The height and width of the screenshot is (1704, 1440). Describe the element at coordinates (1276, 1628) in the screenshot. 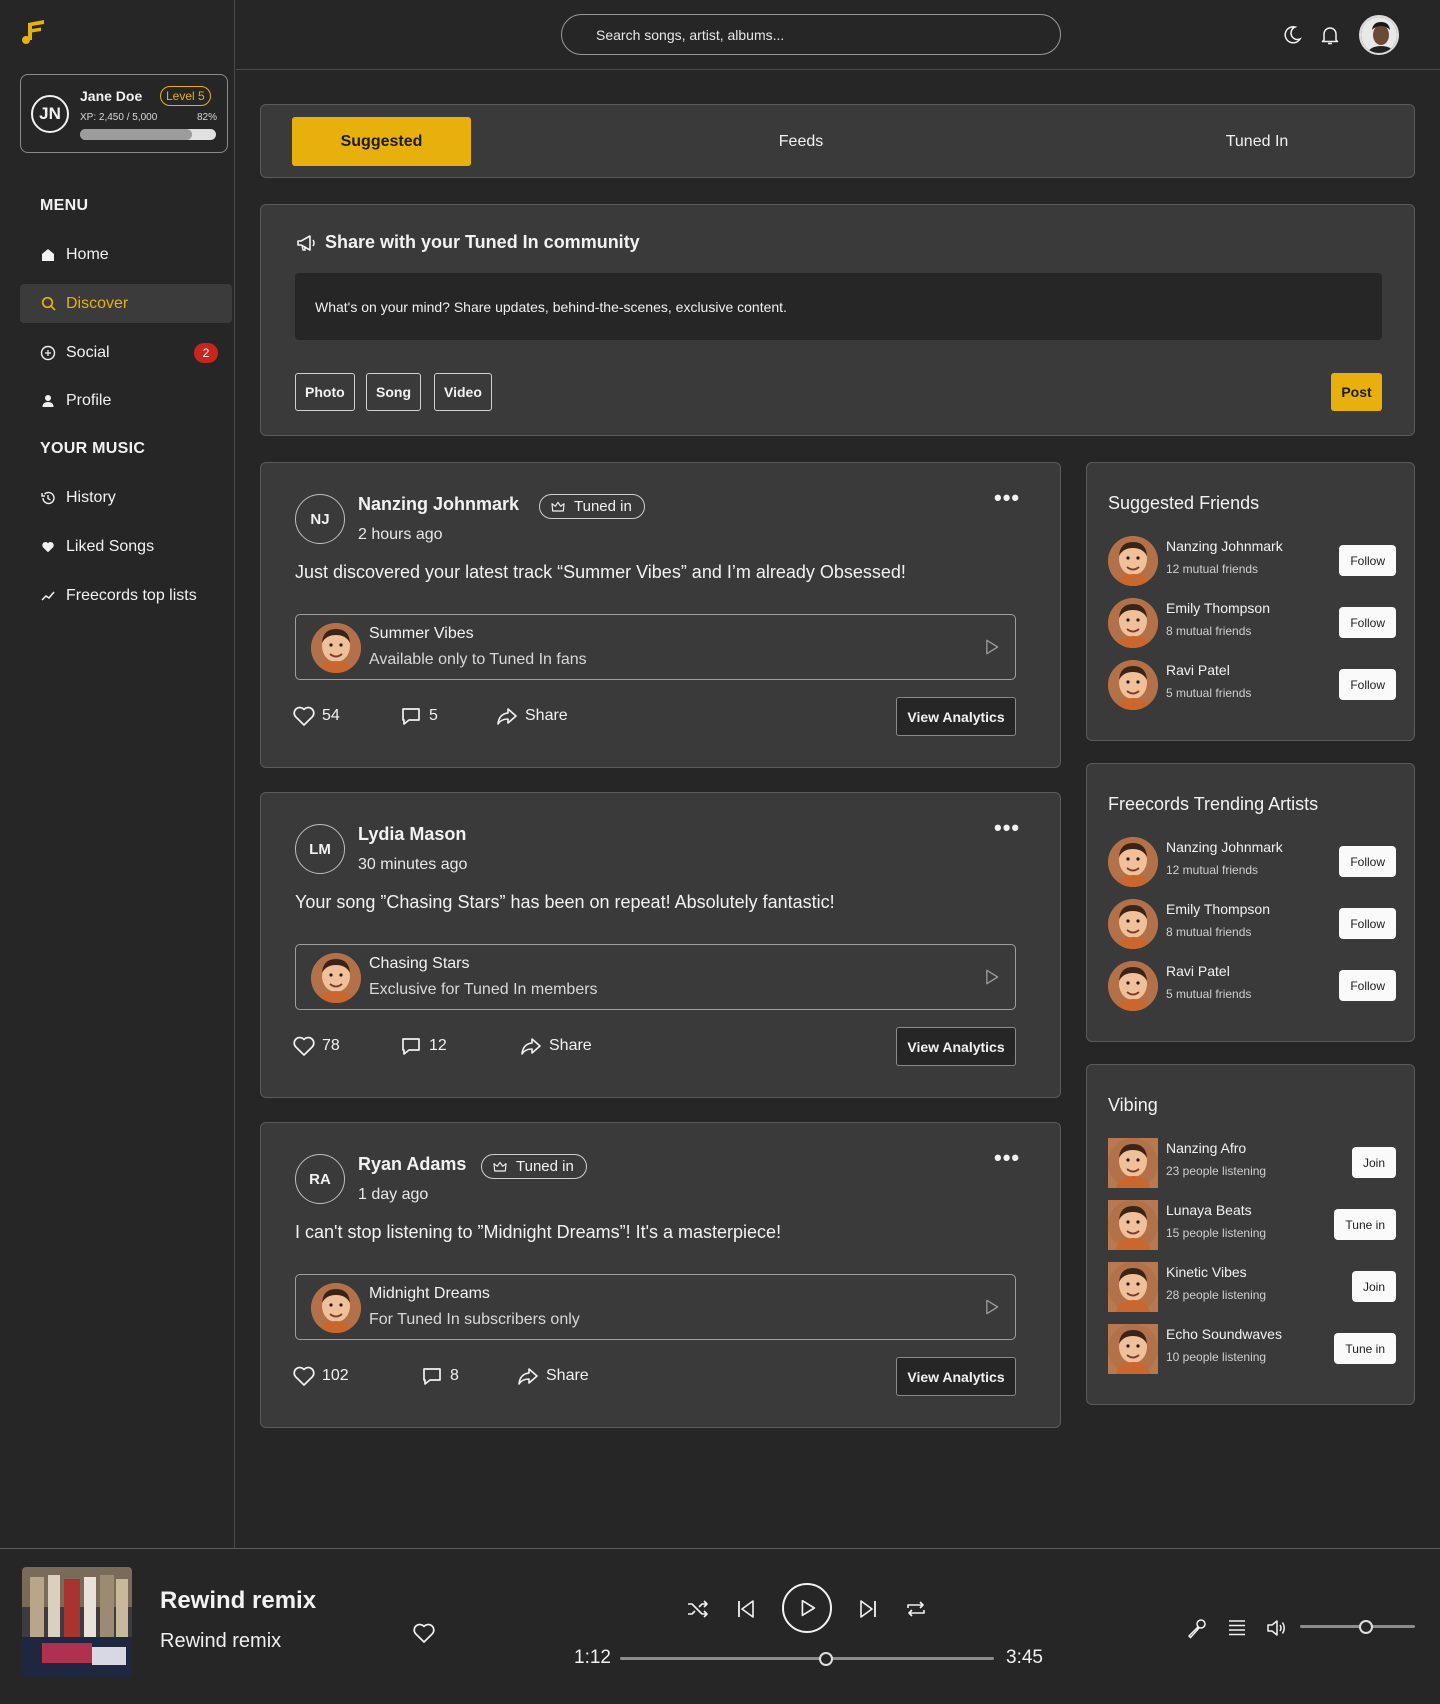

I see `volume-icon` at that location.